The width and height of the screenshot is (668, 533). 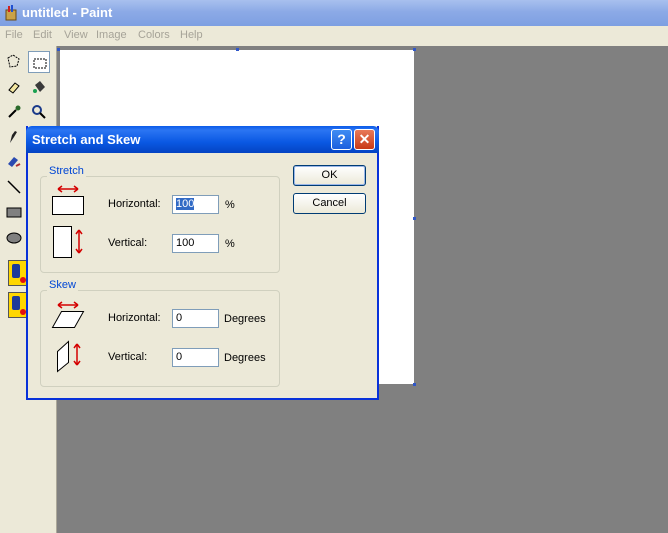 I want to click on skew-vertical-icon, so click(x=69, y=356).